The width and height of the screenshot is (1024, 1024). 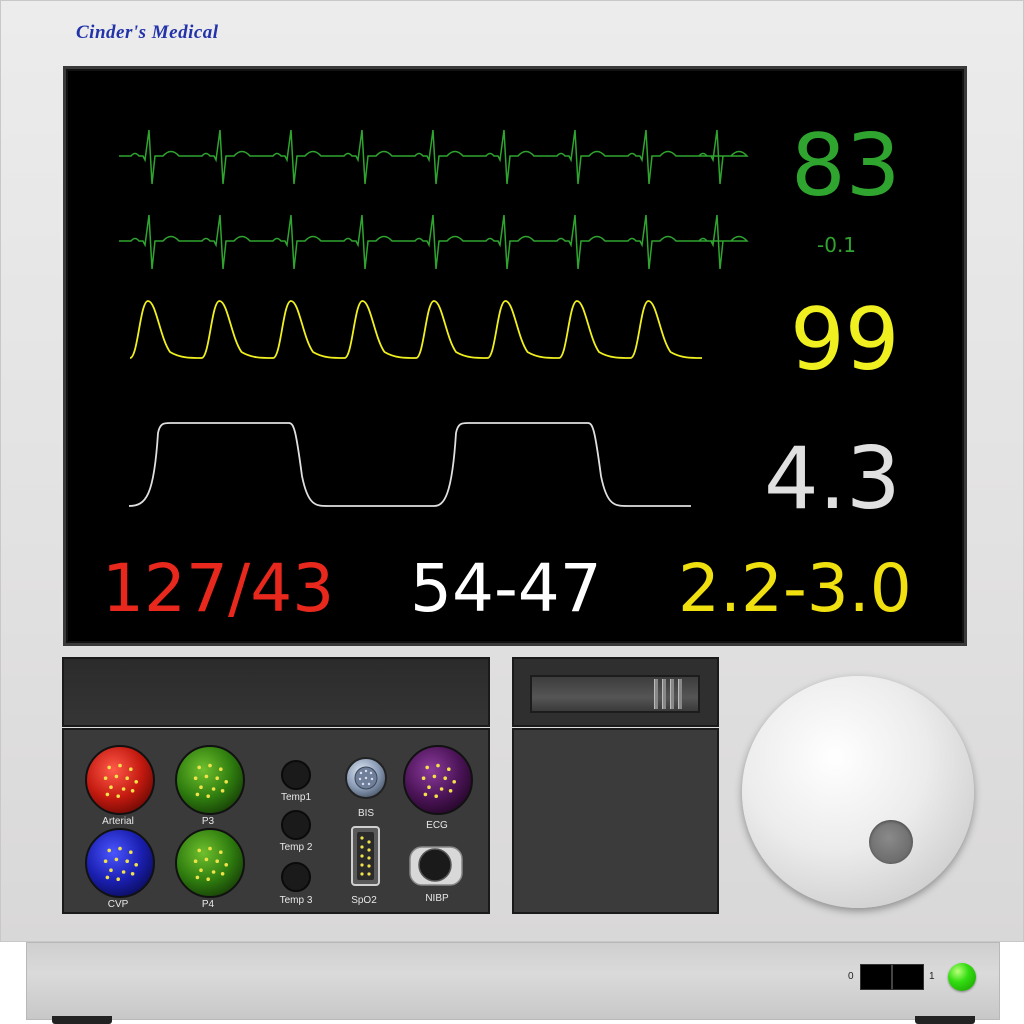 I want to click on bis-range-value: 54-47, so click(x=506, y=588).